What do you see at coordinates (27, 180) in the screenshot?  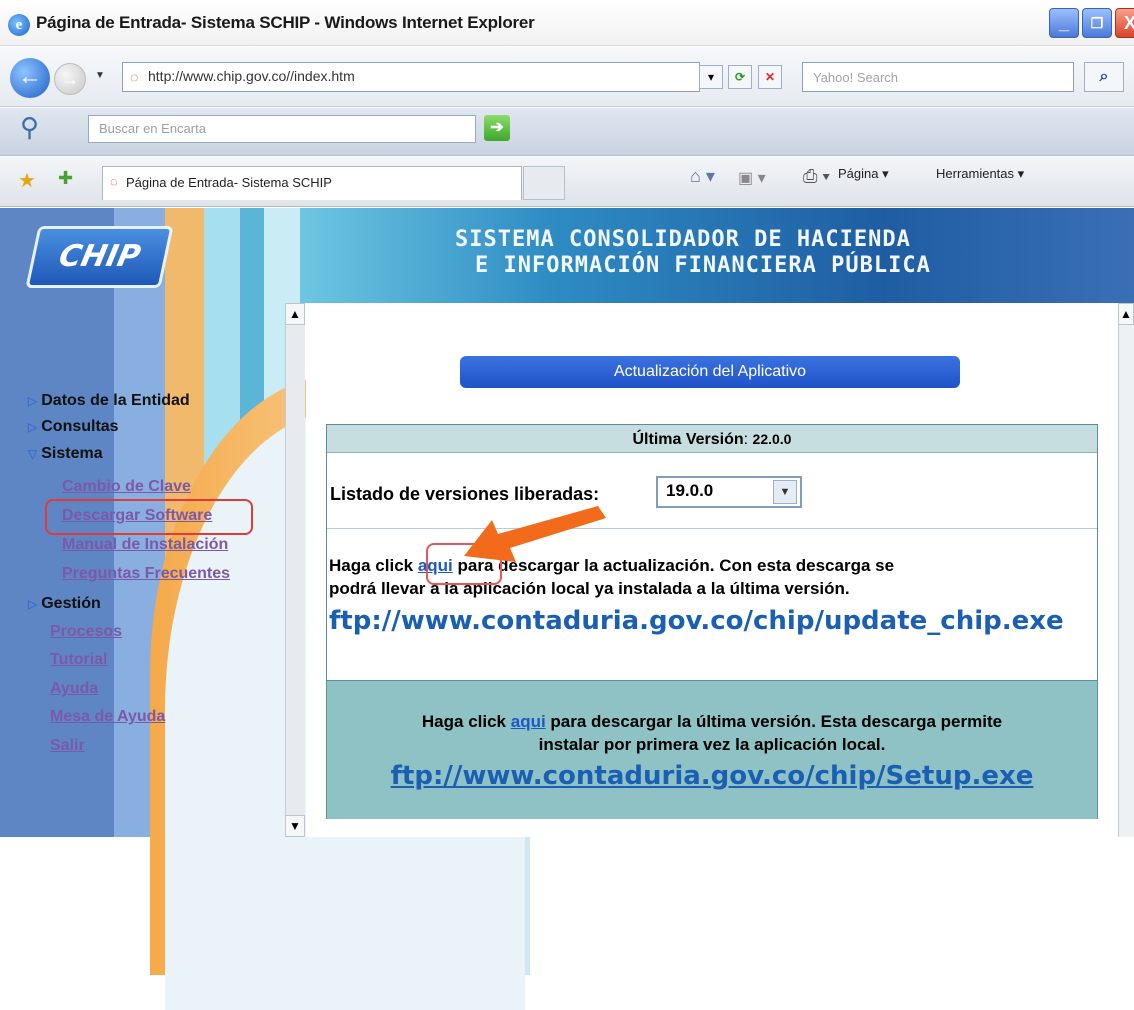 I see `favorites-star-icon: ★` at bounding box center [27, 180].